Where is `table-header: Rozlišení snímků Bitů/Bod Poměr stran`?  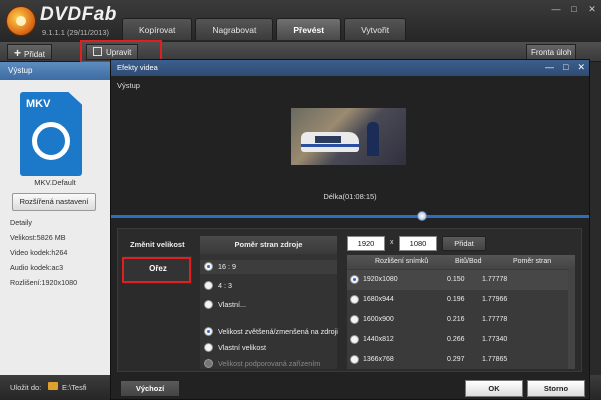 table-header: Rozlišení snímků Bitů/Bod Poměr stran is located at coordinates (461, 262).